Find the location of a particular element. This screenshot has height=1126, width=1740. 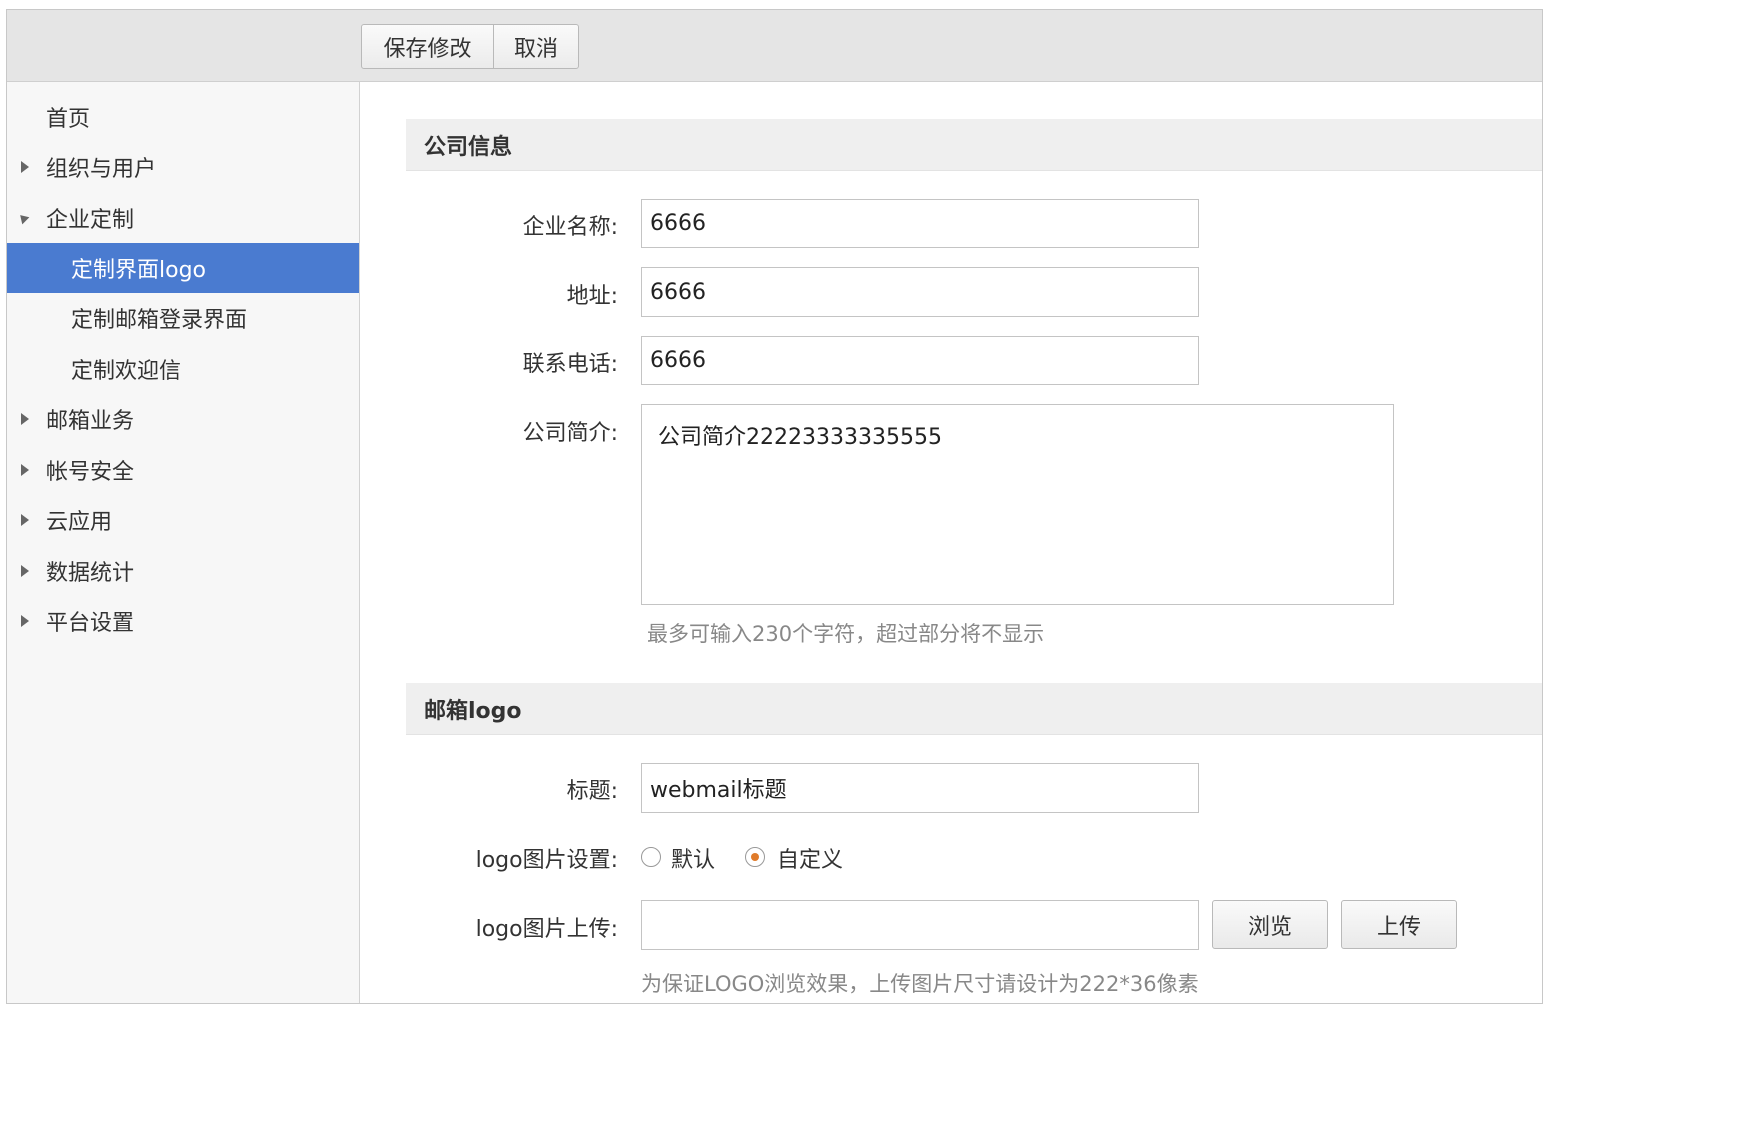

sidebar-item-platform-settings: 平台设置 is located at coordinates (183, 621).